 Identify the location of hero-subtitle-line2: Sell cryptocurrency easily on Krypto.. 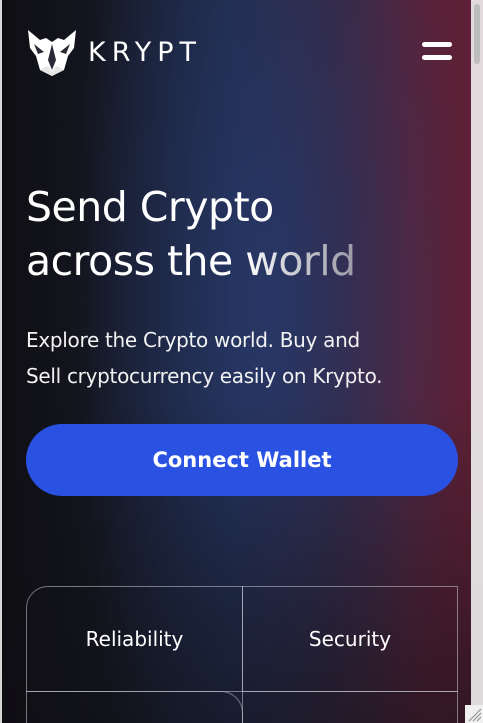
(204, 376).